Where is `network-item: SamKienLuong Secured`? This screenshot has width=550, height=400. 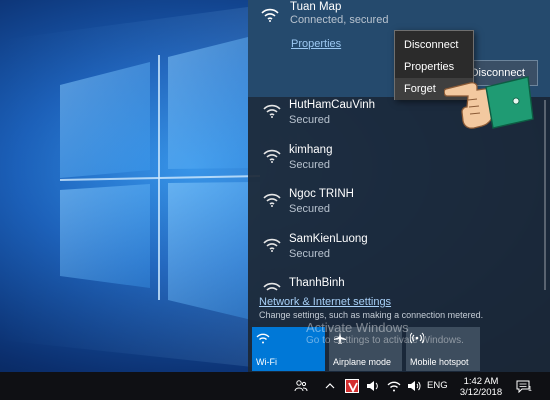 network-item: SamKienLuong Secured is located at coordinates (399, 252).